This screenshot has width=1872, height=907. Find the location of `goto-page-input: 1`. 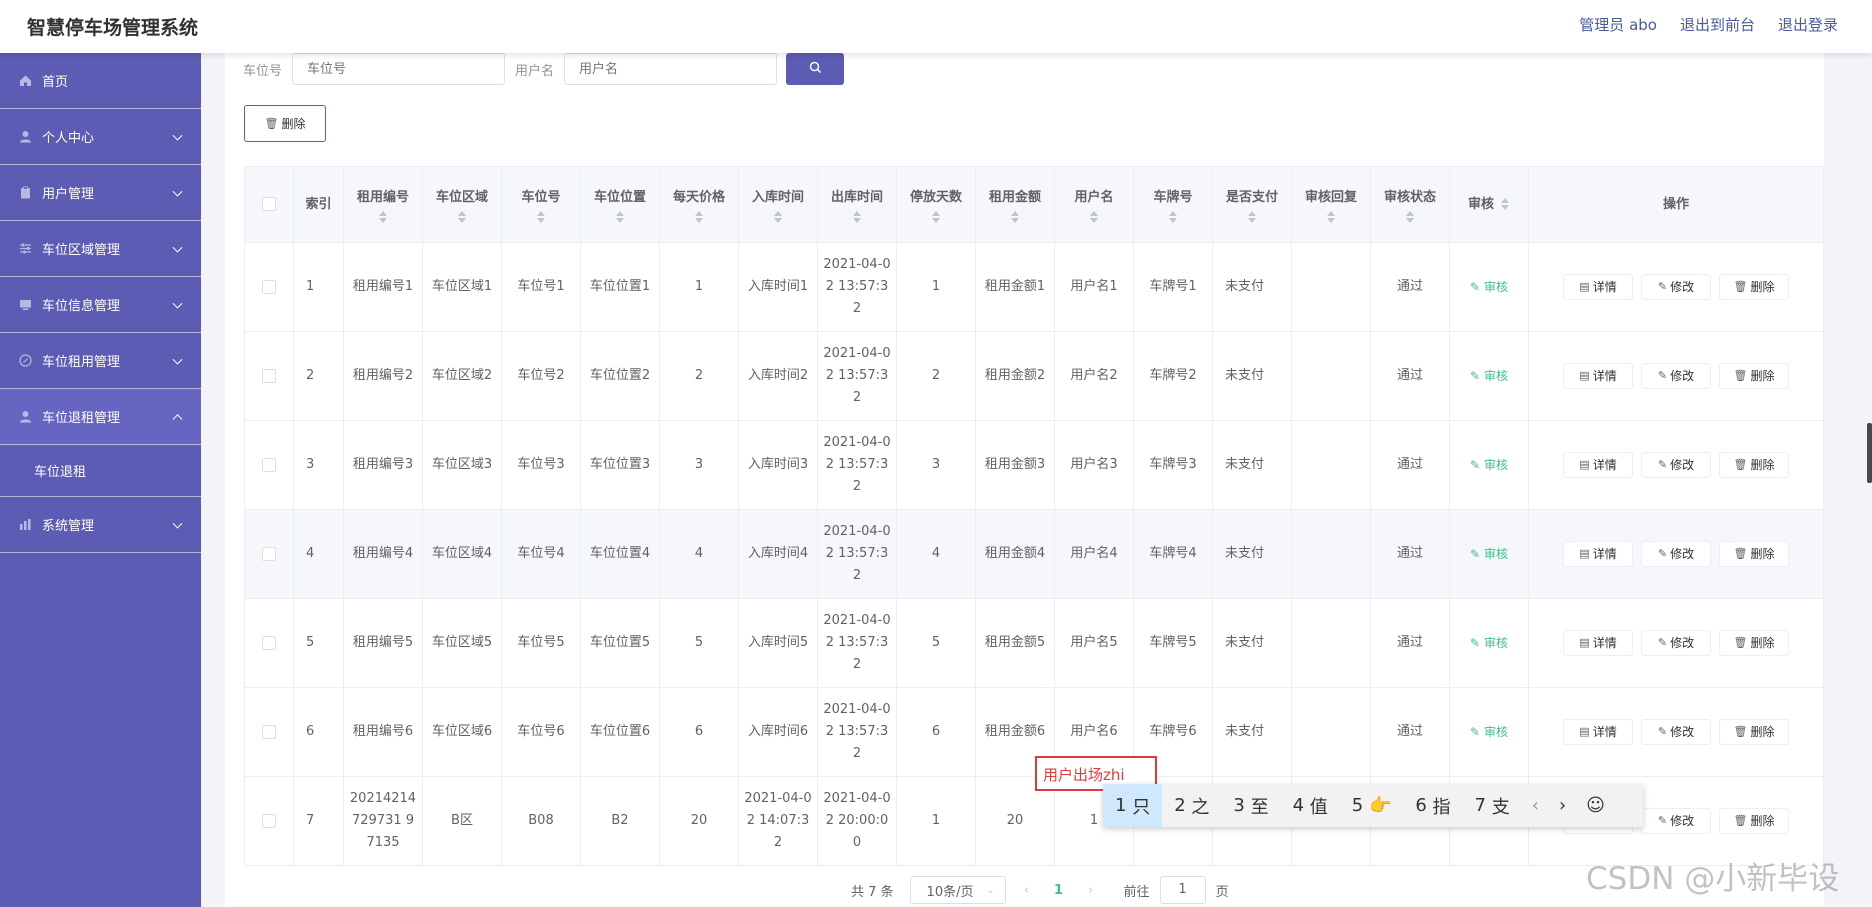

goto-page-input: 1 is located at coordinates (1182, 890).